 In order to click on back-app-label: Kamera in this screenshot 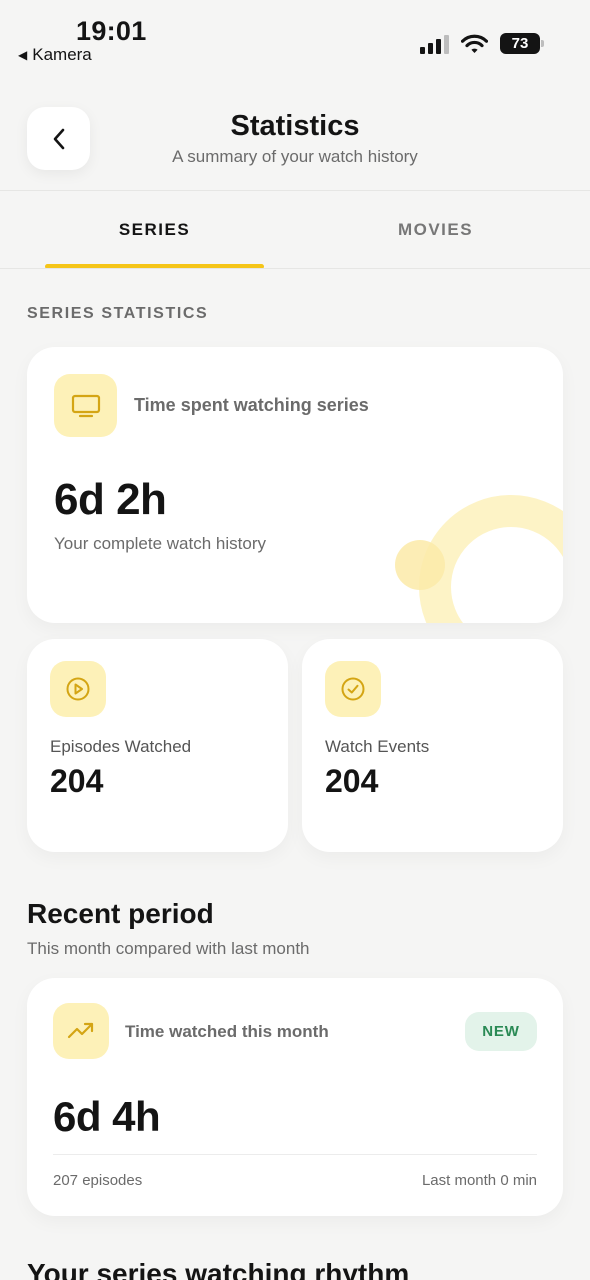, I will do `click(62, 54)`.